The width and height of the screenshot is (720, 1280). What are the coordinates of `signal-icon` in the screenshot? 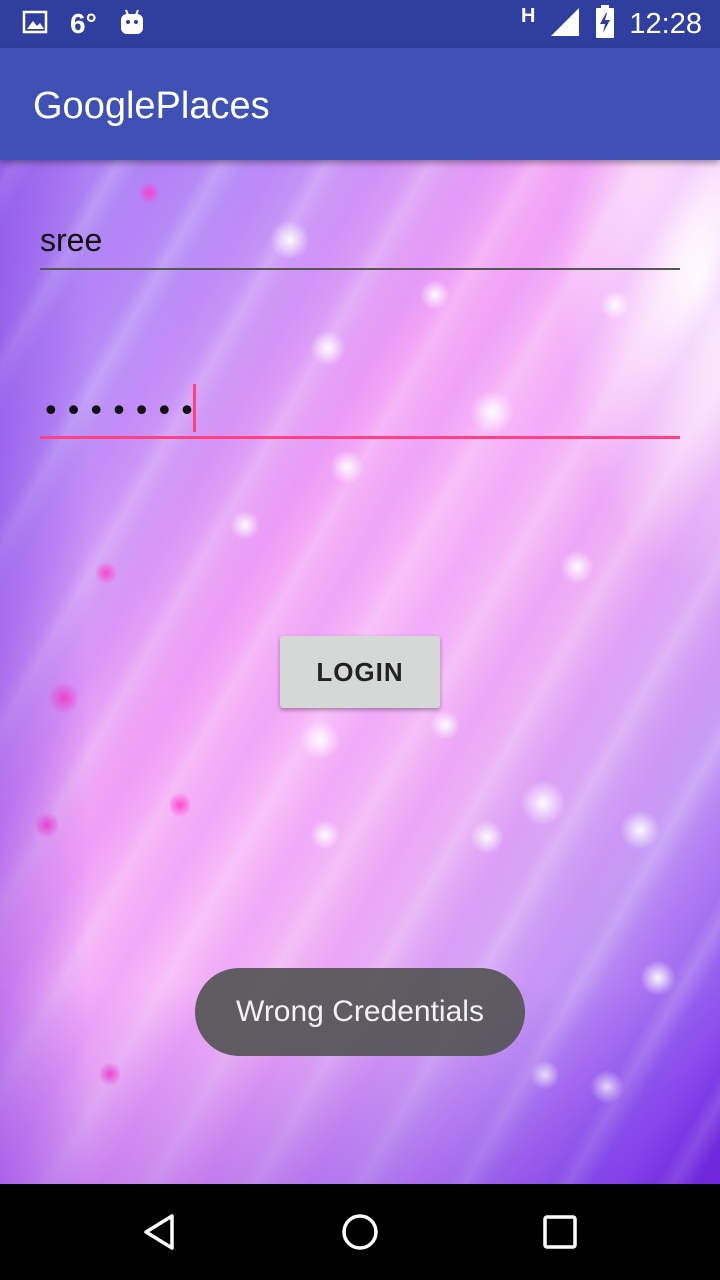 It's located at (565, 24).